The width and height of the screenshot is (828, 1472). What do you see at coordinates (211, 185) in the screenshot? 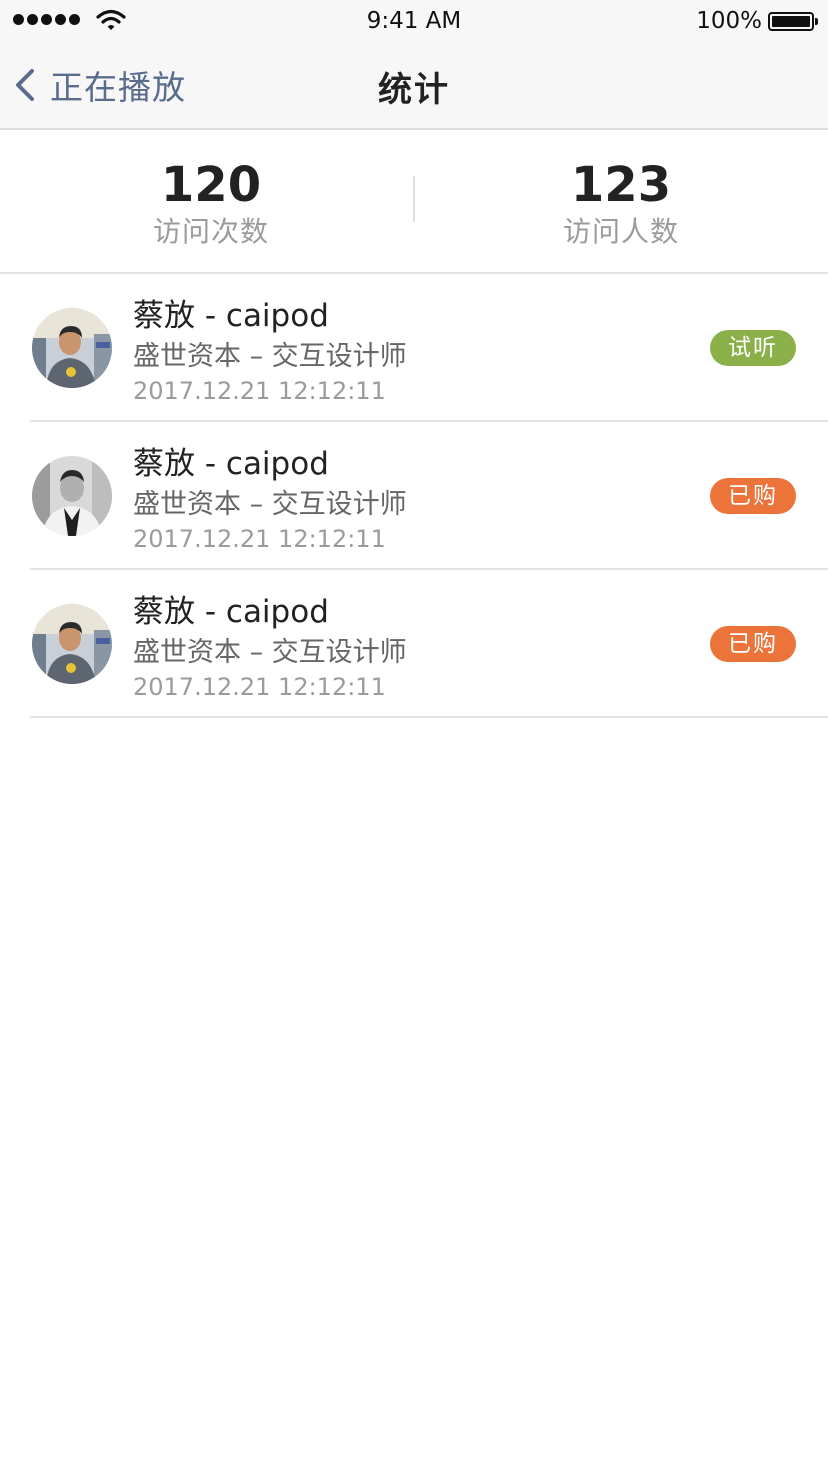
I see `stat-value: 120` at bounding box center [211, 185].